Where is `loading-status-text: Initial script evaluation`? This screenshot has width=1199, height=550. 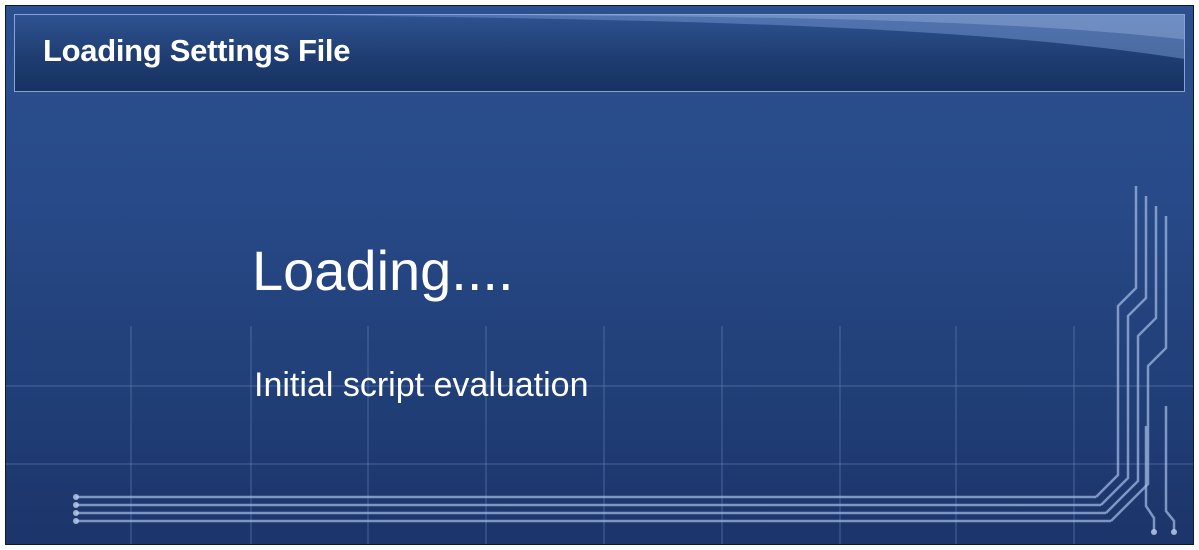
loading-status-text: Initial script evaluation is located at coordinates (421, 385).